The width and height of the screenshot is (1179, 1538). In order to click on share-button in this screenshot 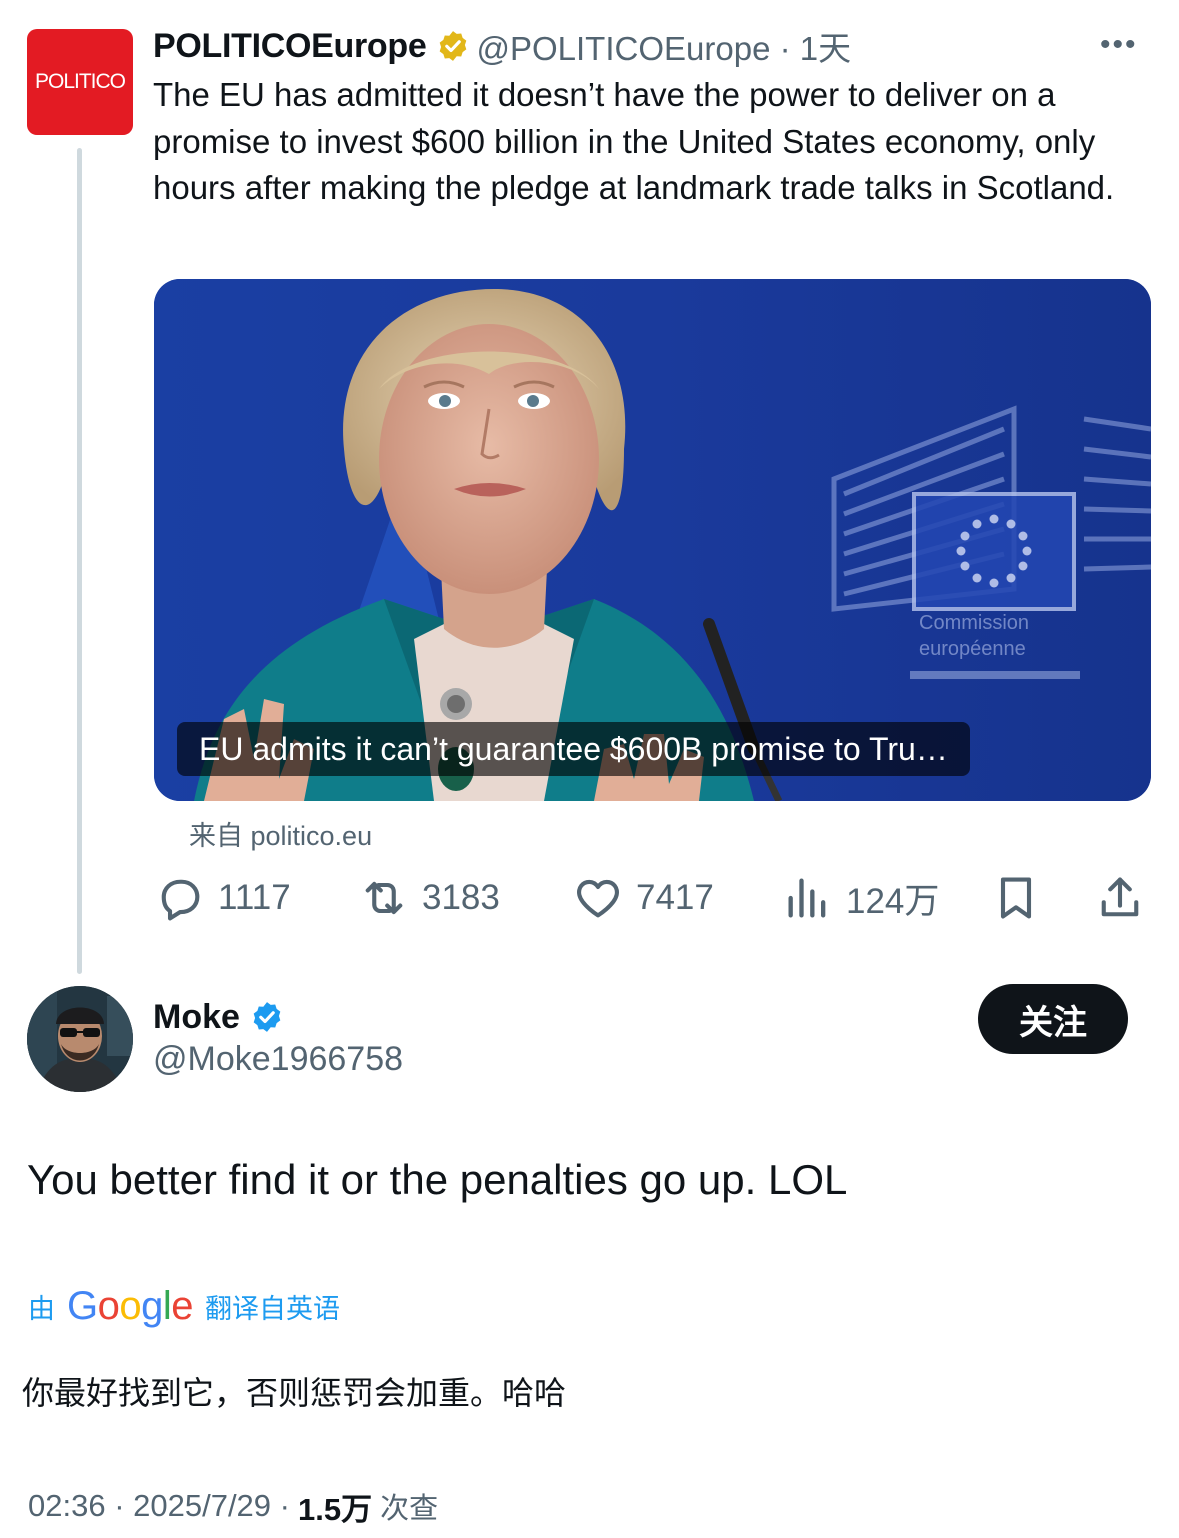, I will do `click(1126, 898)`.